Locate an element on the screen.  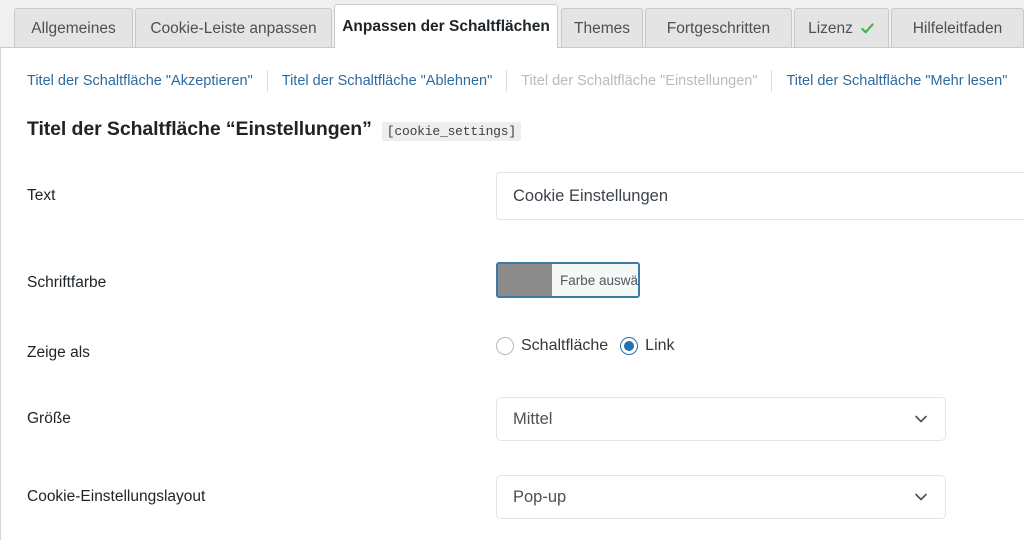
radio-label: Link is located at coordinates (660, 345).